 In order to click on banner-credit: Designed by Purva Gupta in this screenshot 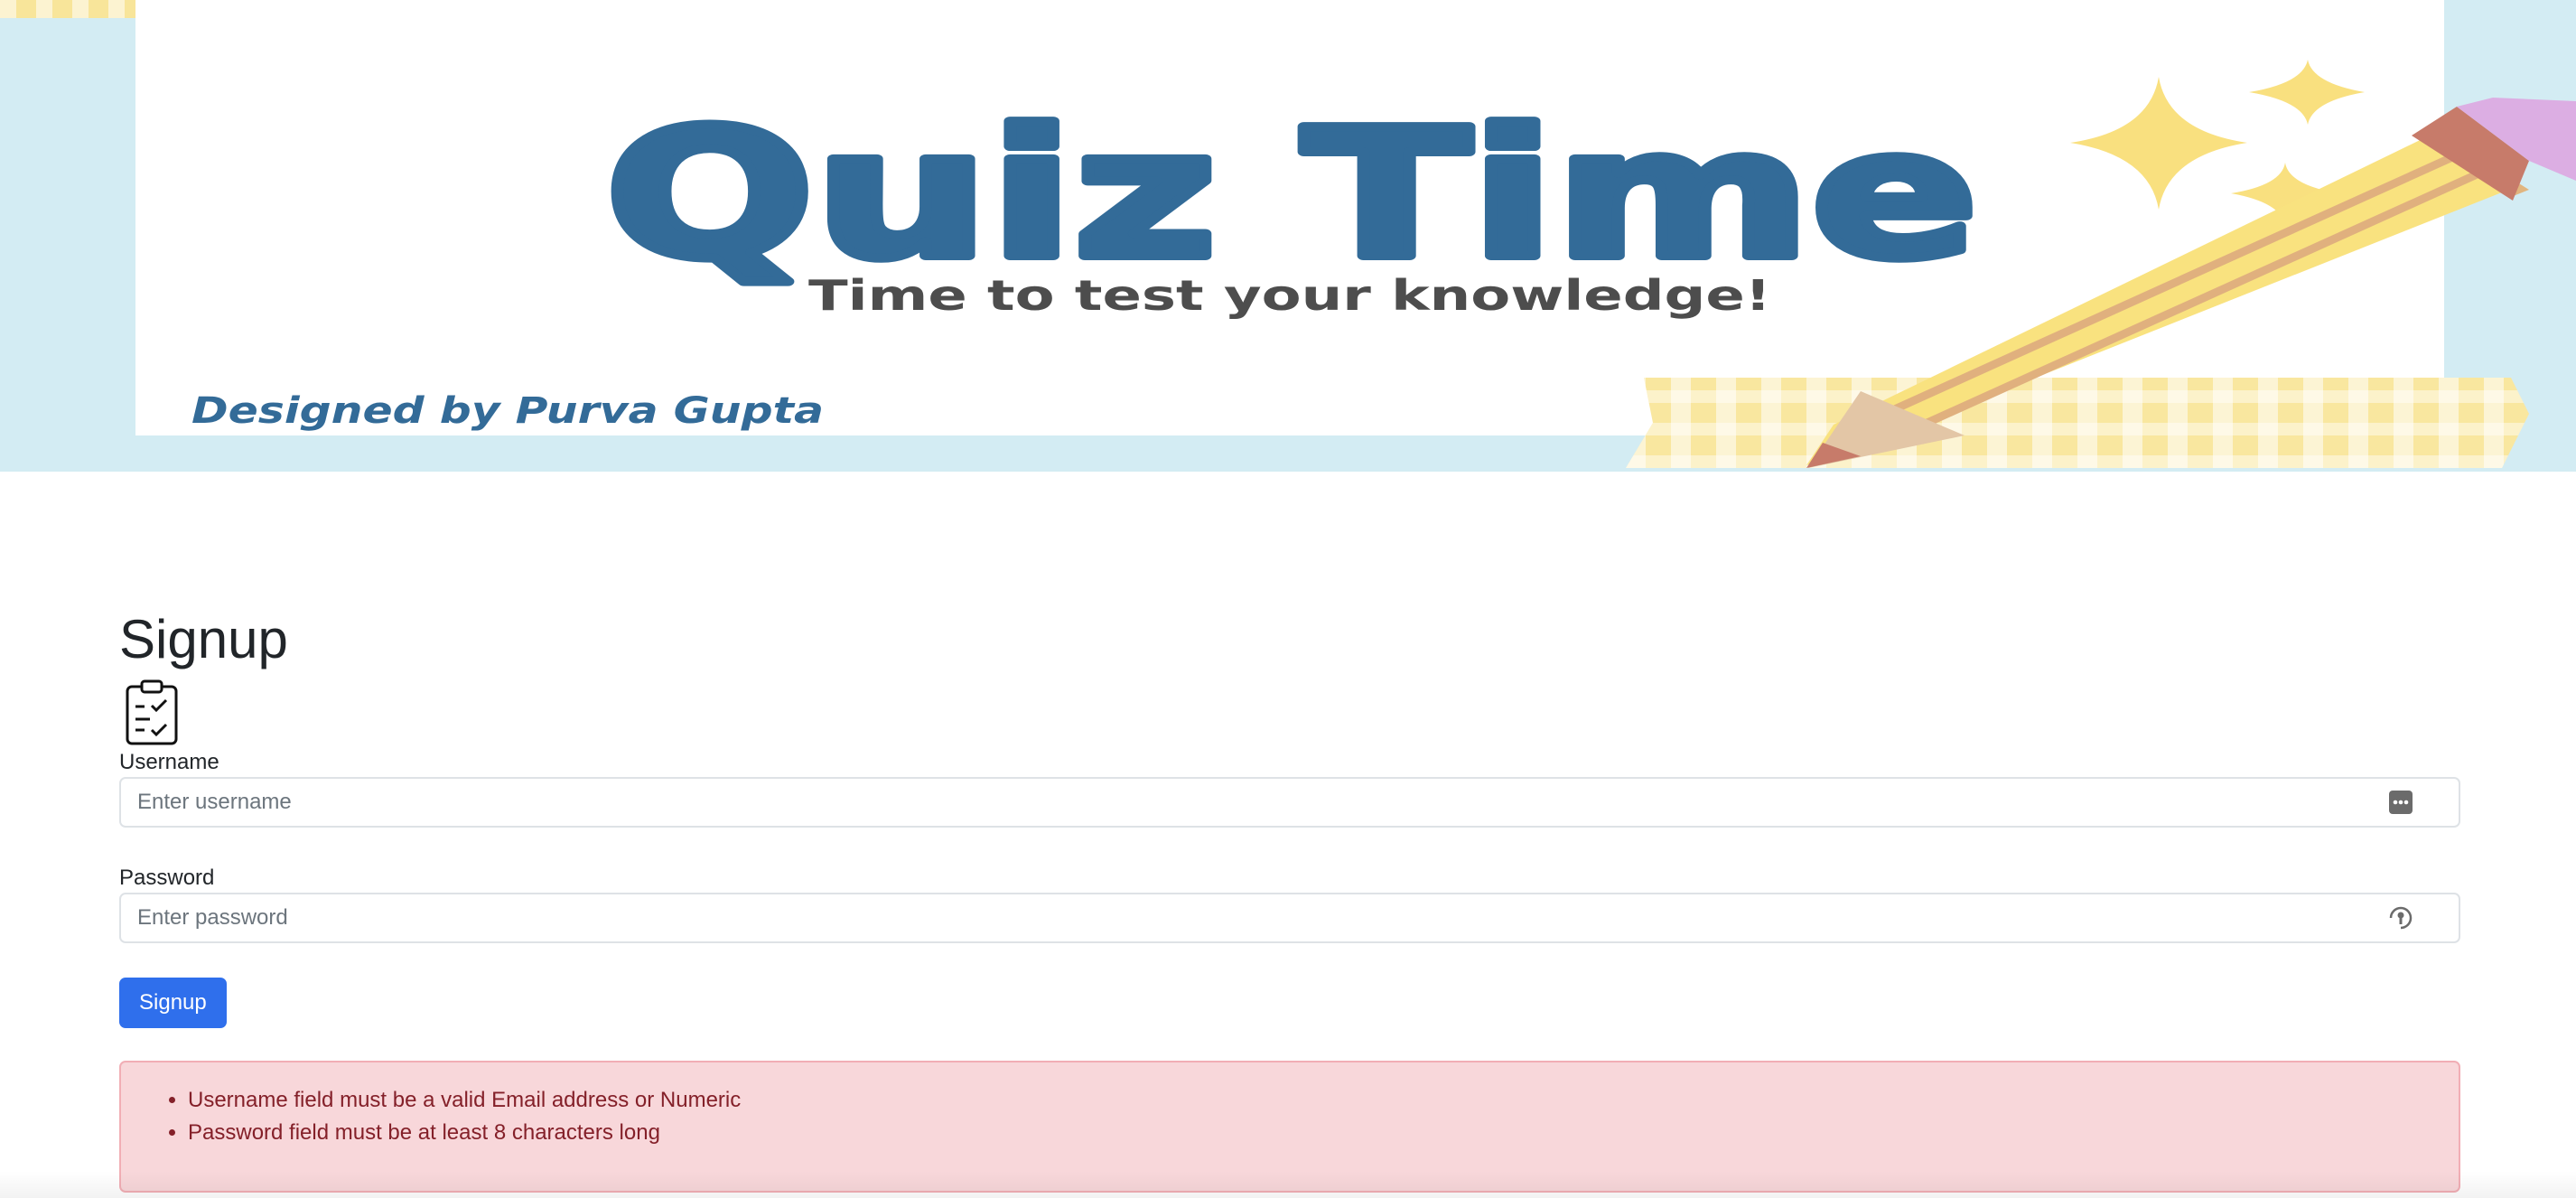, I will do `click(507, 411)`.